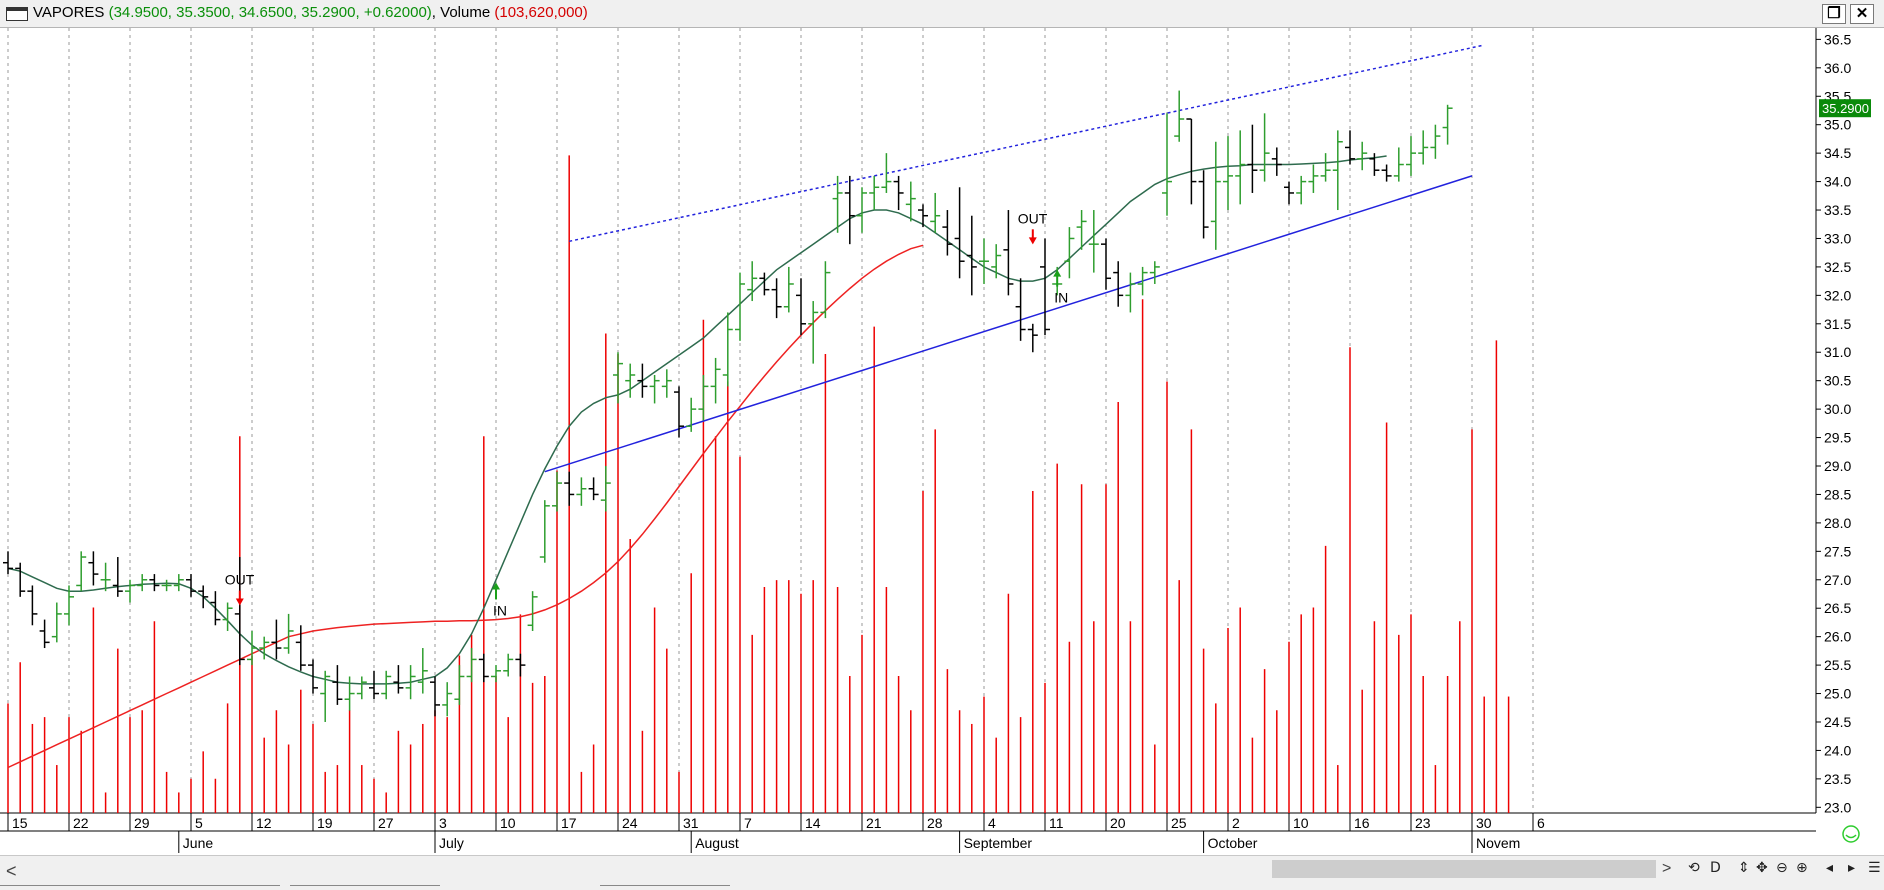 Image resolution: width=1884 pixels, height=890 pixels. What do you see at coordinates (451, 843) in the screenshot?
I see `month-label: July` at bounding box center [451, 843].